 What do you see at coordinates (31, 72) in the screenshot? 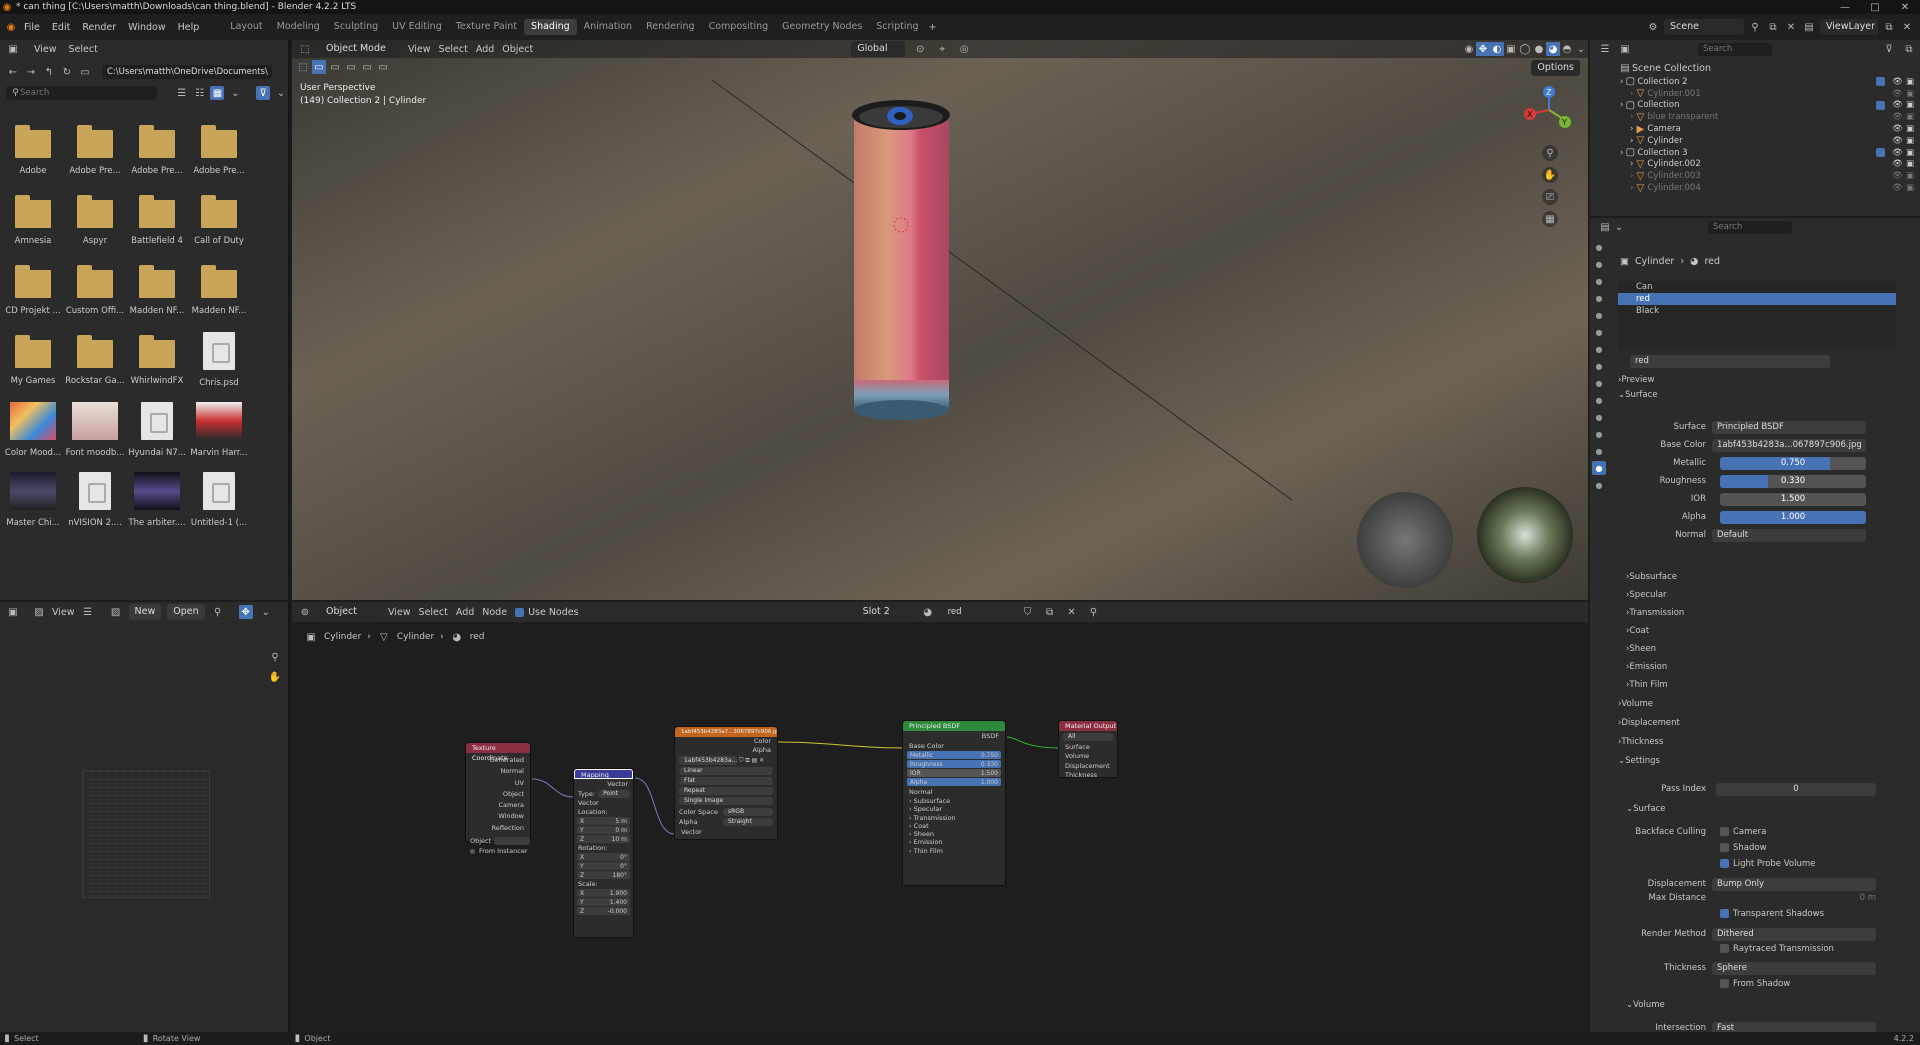
I see `forward-icon: →` at bounding box center [31, 72].